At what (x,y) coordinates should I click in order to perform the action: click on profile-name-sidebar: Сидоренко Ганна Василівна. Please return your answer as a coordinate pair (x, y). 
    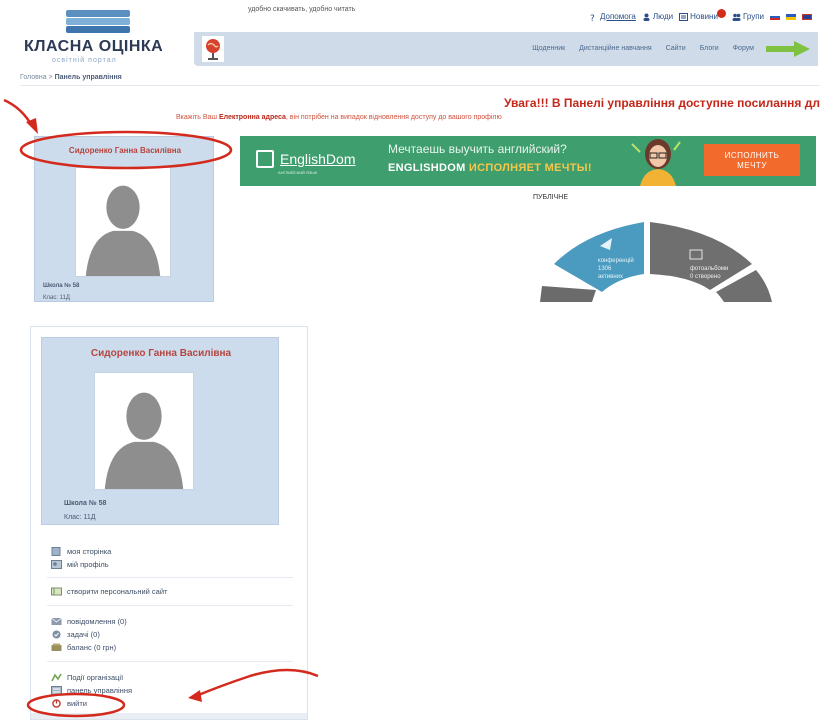
    Looking at the image, I should click on (161, 353).